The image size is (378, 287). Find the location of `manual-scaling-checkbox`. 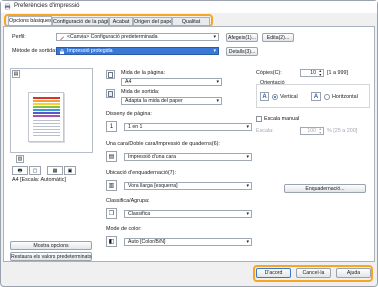

manual-scaling-checkbox is located at coordinates (259, 119).